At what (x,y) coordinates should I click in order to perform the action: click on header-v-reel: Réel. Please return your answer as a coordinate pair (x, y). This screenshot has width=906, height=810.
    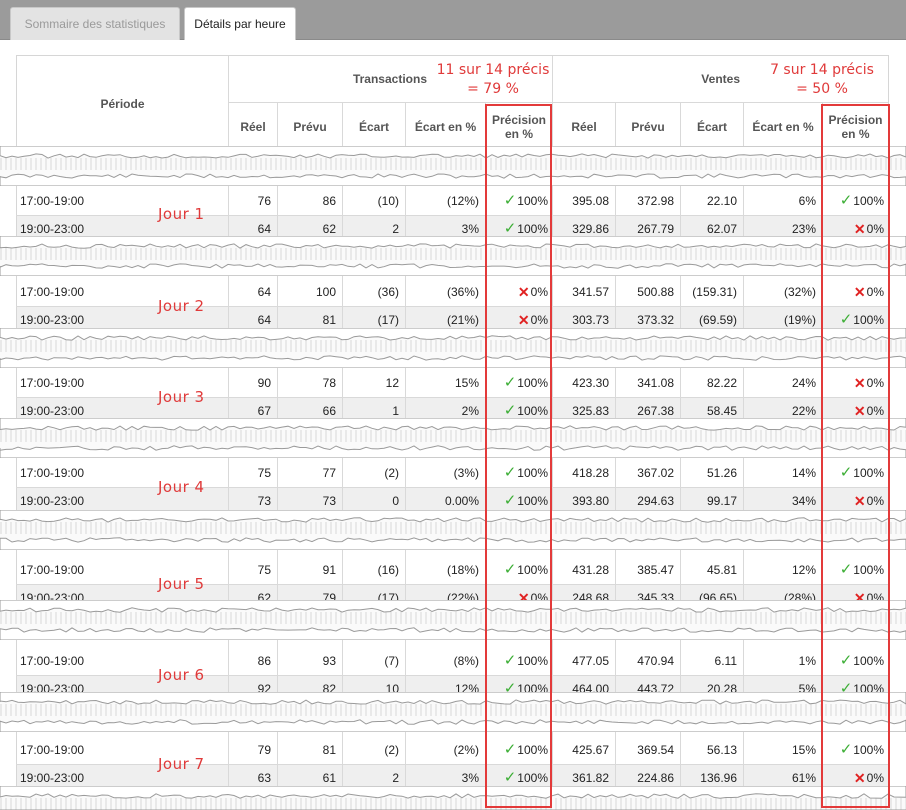
    Looking at the image, I should click on (584, 127).